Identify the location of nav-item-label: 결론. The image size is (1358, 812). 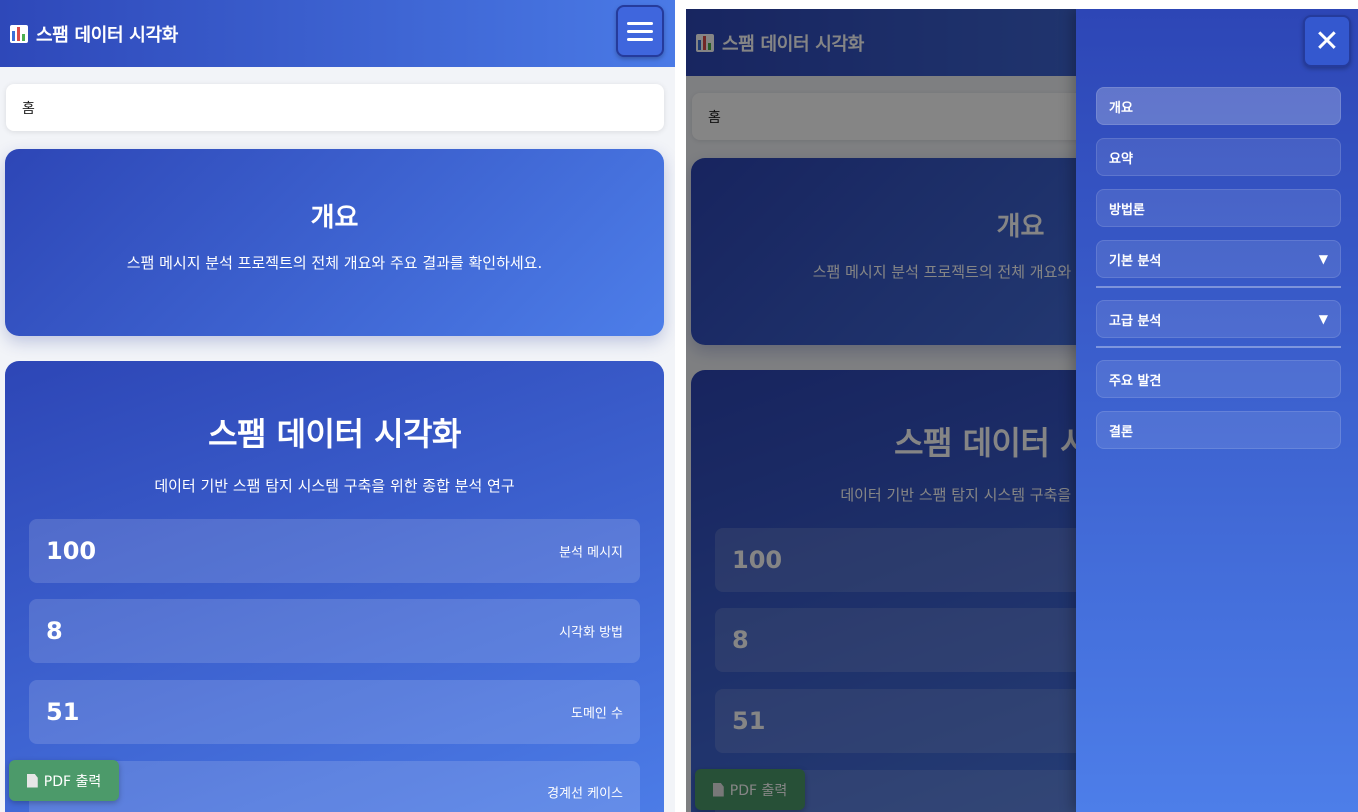
(1121, 432).